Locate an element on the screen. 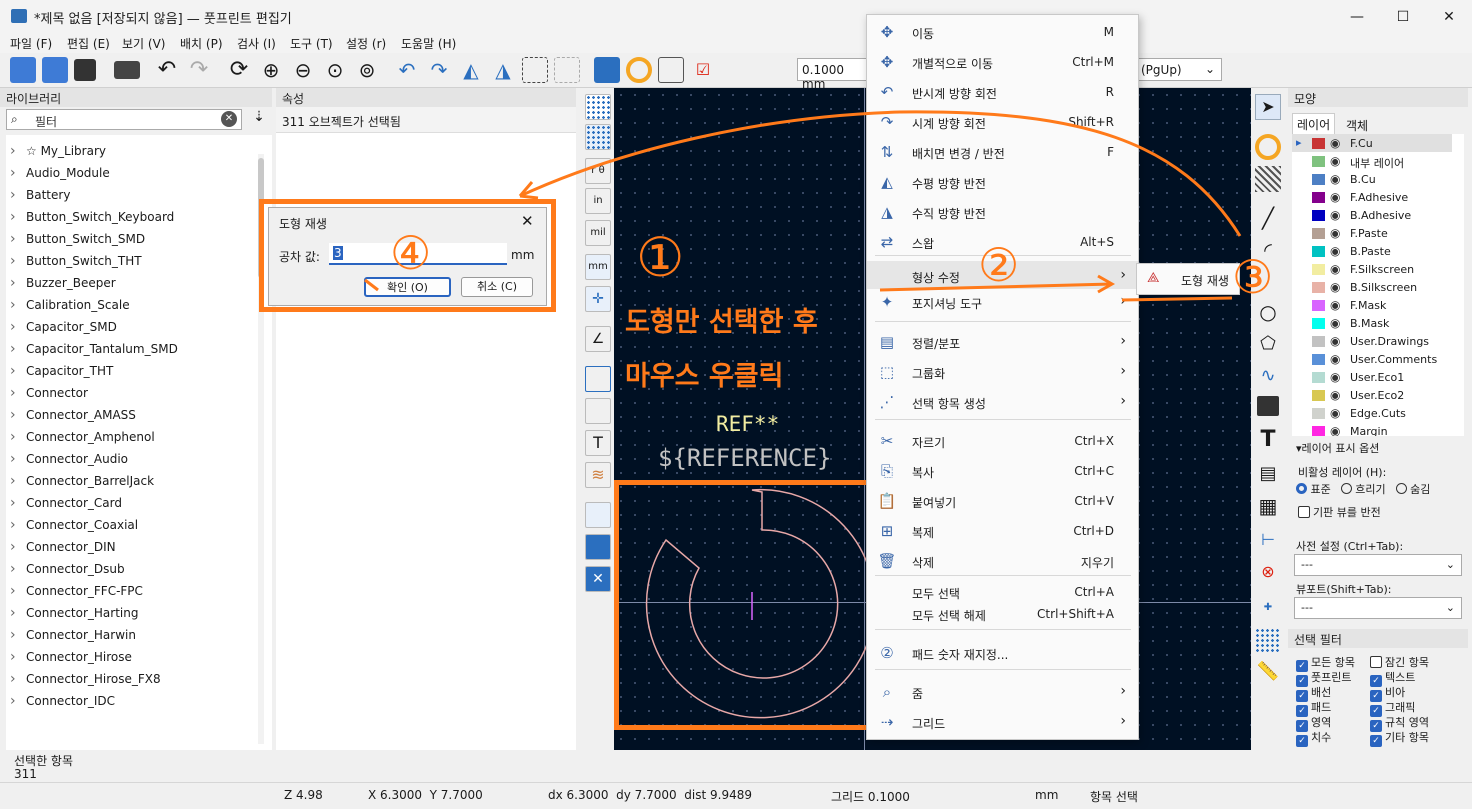 Image resolution: width=1472 pixels, height=809 pixels. library-item: Button_Switch_SMD is located at coordinates (139, 239).